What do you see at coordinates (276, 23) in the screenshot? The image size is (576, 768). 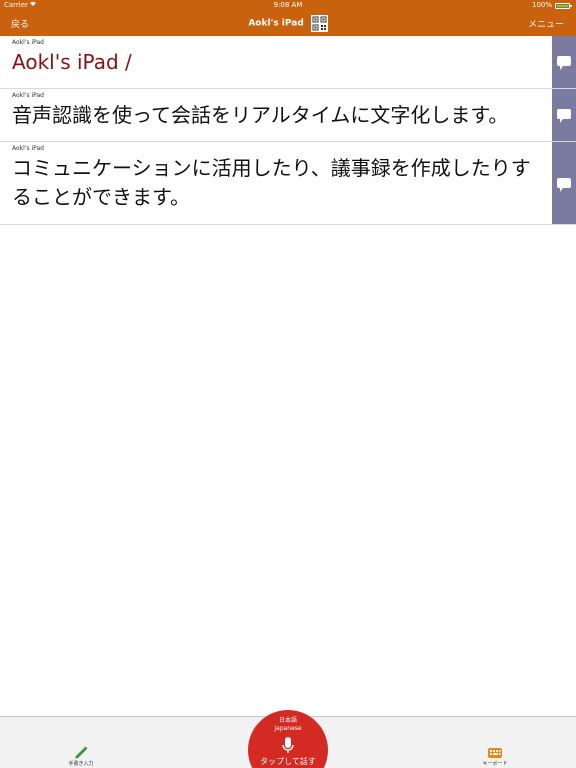 I see `page-title: Aokl's iPad` at bounding box center [276, 23].